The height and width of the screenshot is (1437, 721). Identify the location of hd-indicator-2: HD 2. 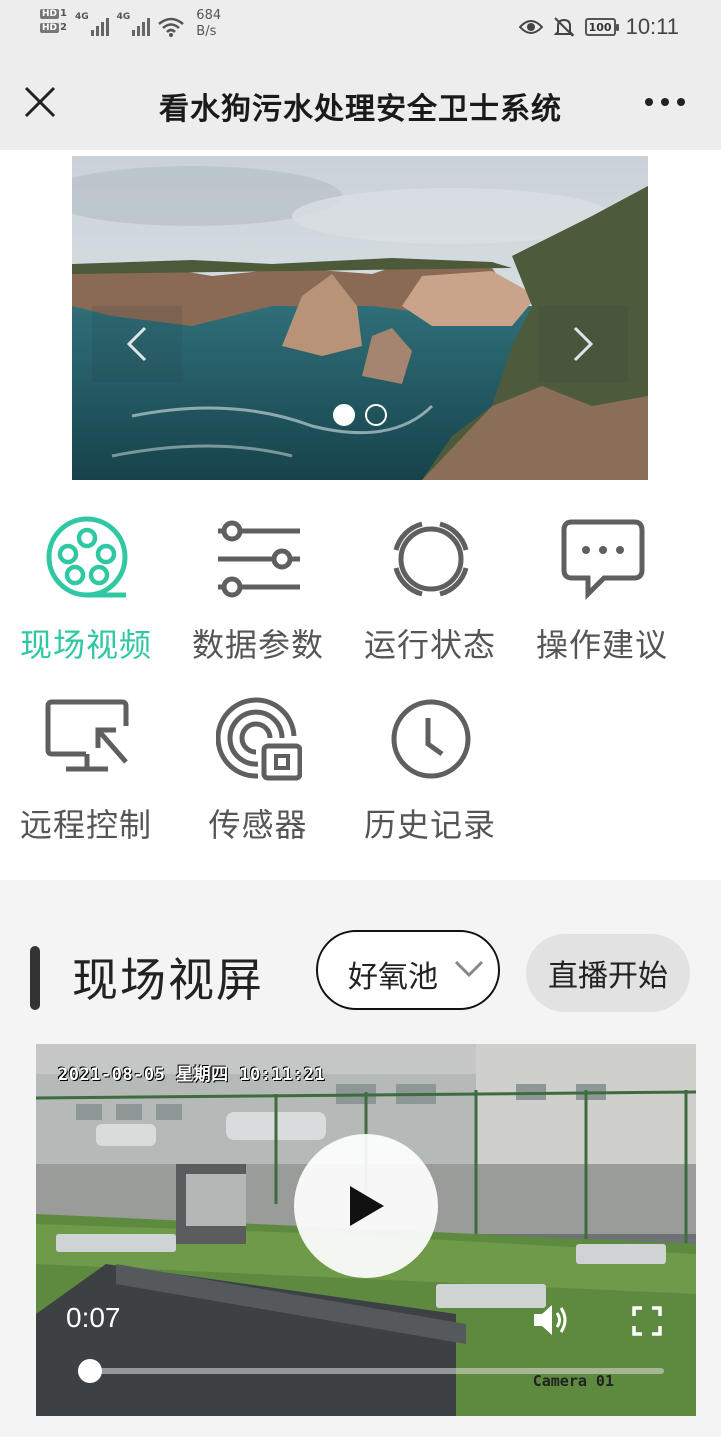
(53, 27).